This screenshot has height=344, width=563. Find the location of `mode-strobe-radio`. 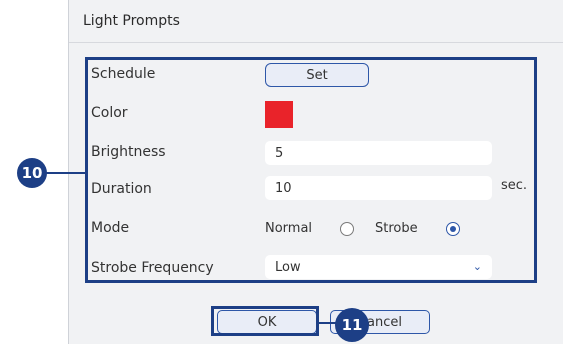

mode-strobe-radio is located at coordinates (453, 229).